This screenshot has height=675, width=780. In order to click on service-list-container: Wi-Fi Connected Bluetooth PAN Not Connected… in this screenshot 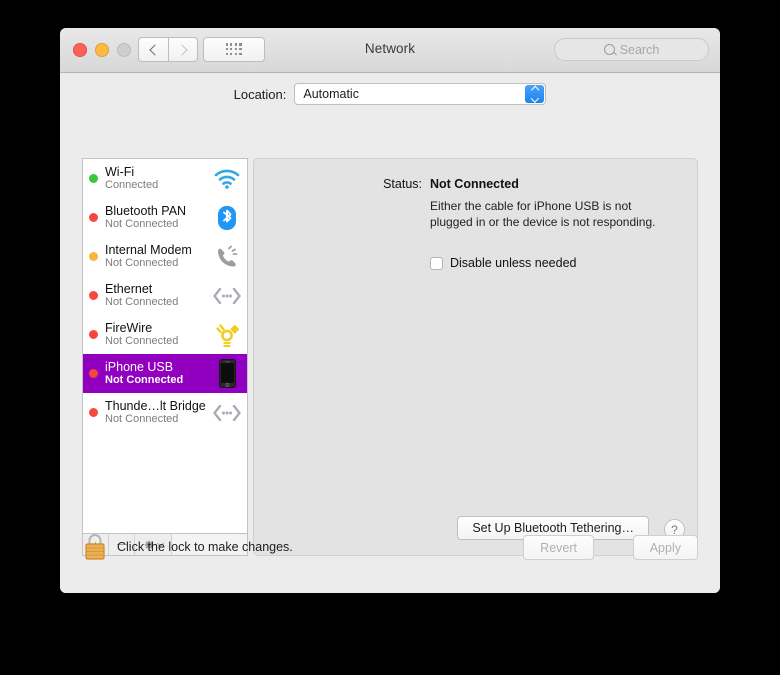, I will do `click(165, 358)`.